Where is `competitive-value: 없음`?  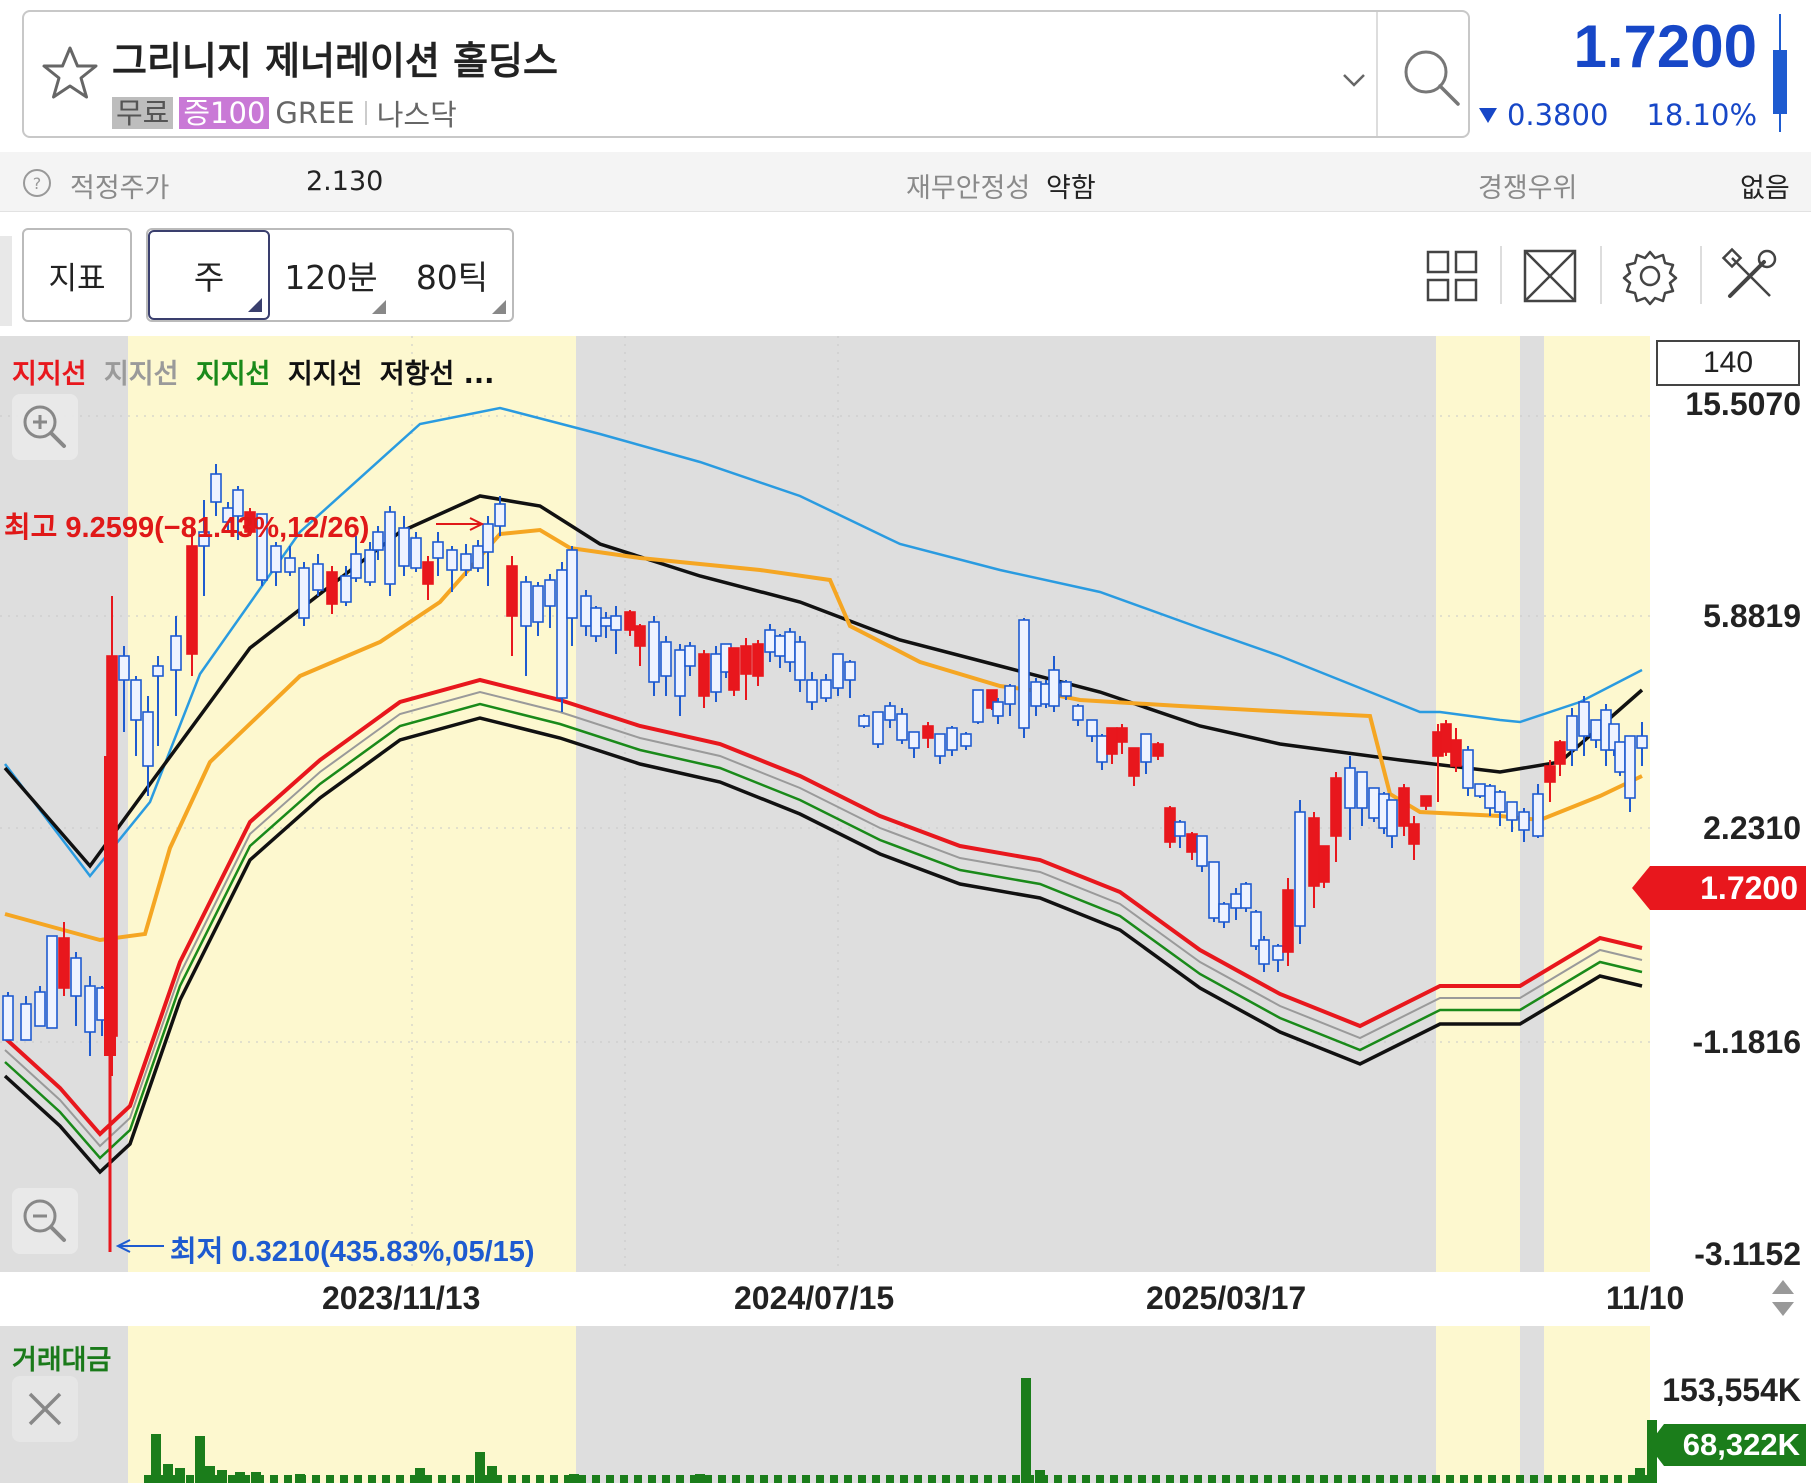
competitive-value: 없음 is located at coordinates (1765, 188).